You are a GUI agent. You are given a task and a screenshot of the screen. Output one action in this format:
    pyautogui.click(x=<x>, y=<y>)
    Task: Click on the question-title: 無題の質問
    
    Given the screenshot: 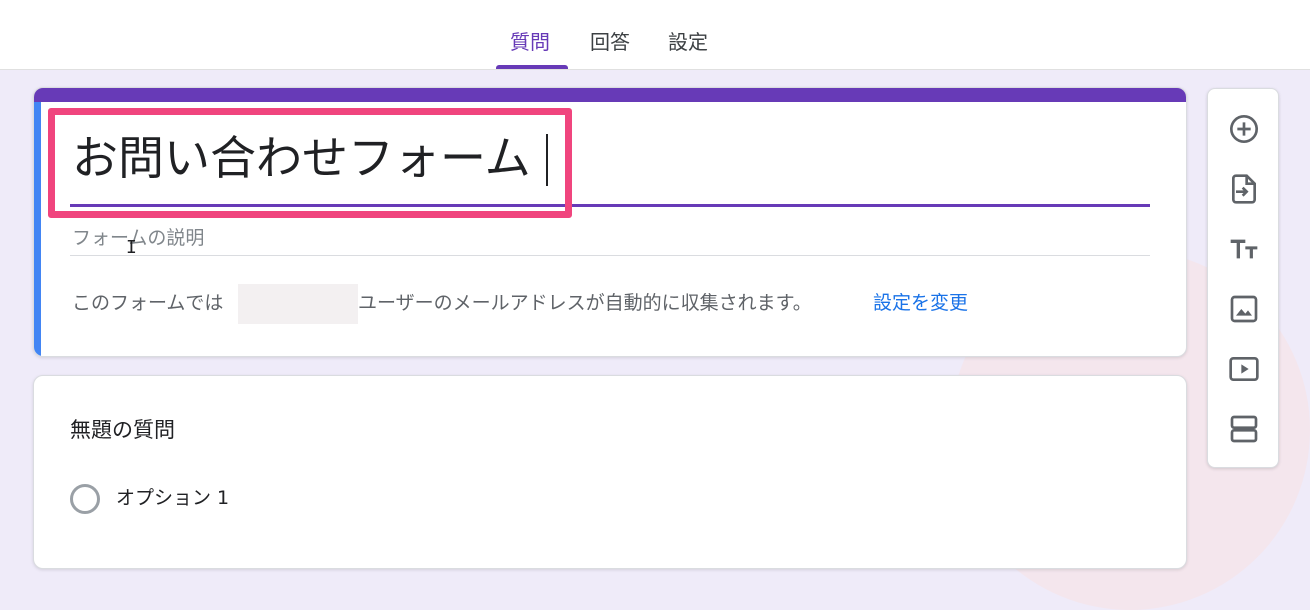 What is the action you would take?
    pyautogui.click(x=122, y=430)
    